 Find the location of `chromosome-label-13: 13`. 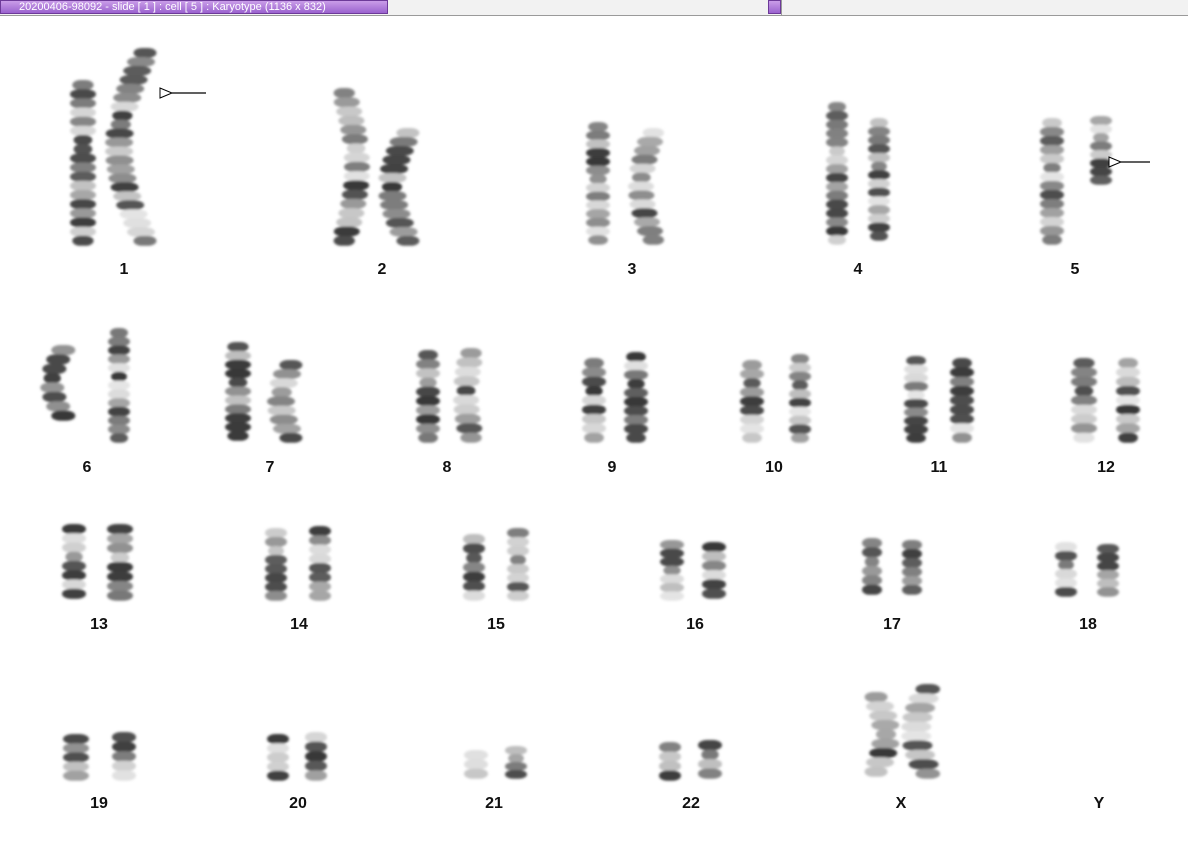

chromosome-label-13: 13 is located at coordinates (99, 624).